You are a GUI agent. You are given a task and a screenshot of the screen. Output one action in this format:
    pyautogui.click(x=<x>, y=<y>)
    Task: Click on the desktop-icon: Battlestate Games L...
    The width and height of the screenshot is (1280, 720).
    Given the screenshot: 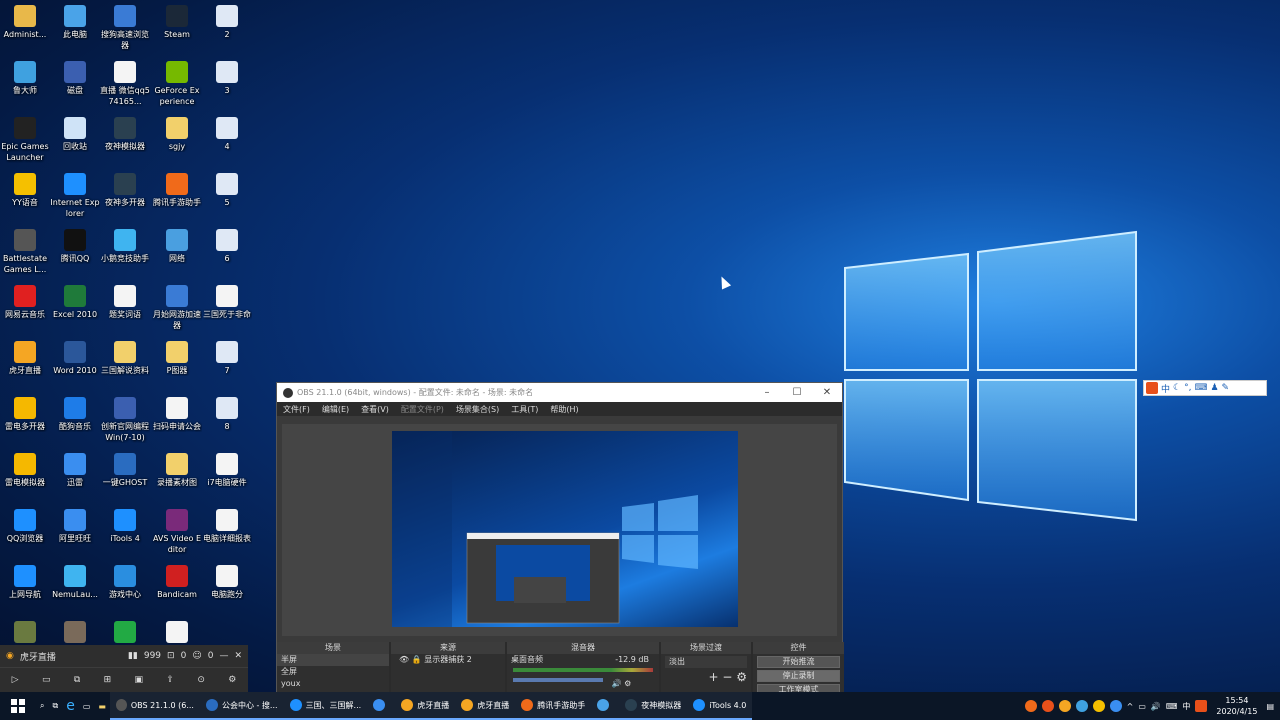 What is the action you would take?
    pyautogui.click(x=25, y=250)
    